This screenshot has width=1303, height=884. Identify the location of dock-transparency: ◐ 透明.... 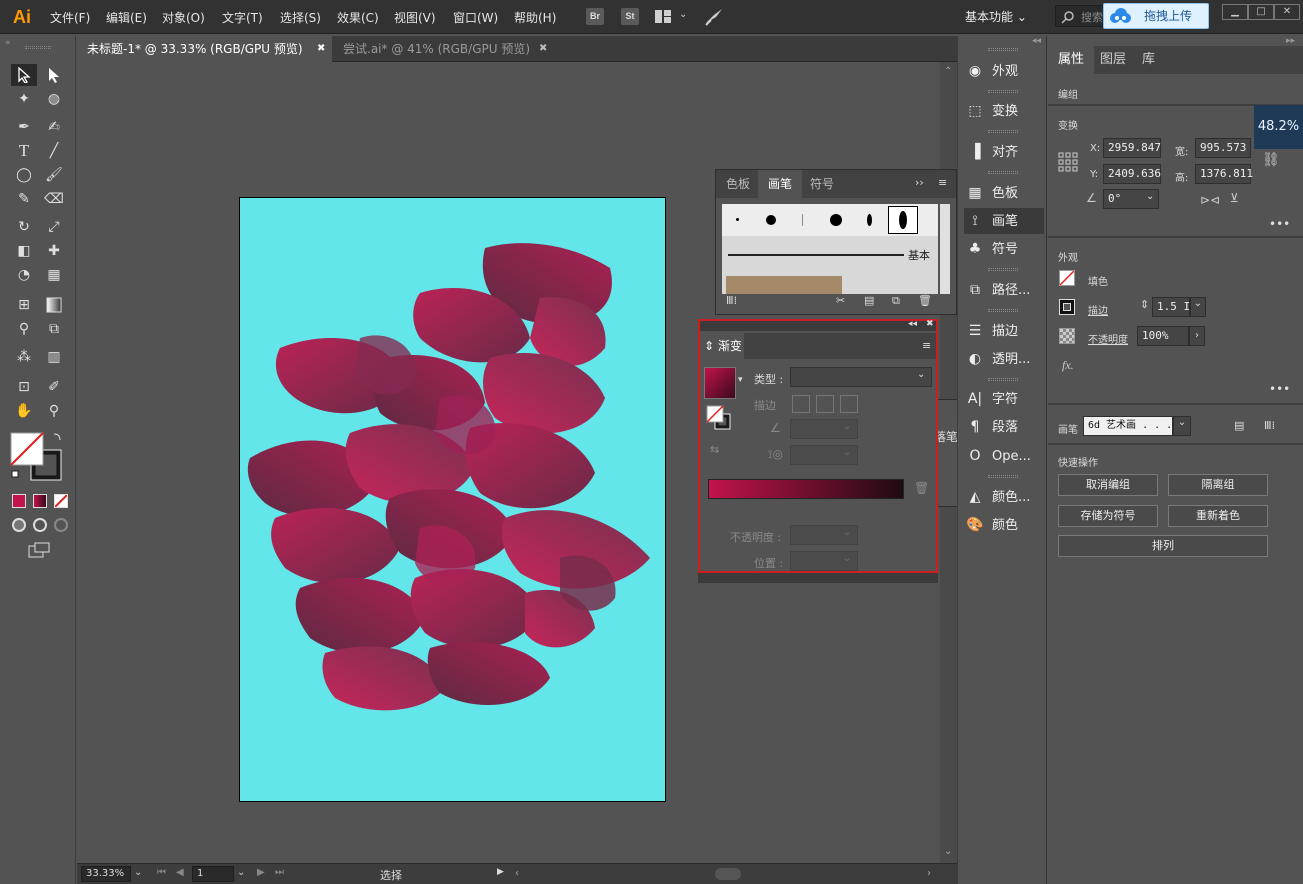
(1004, 359).